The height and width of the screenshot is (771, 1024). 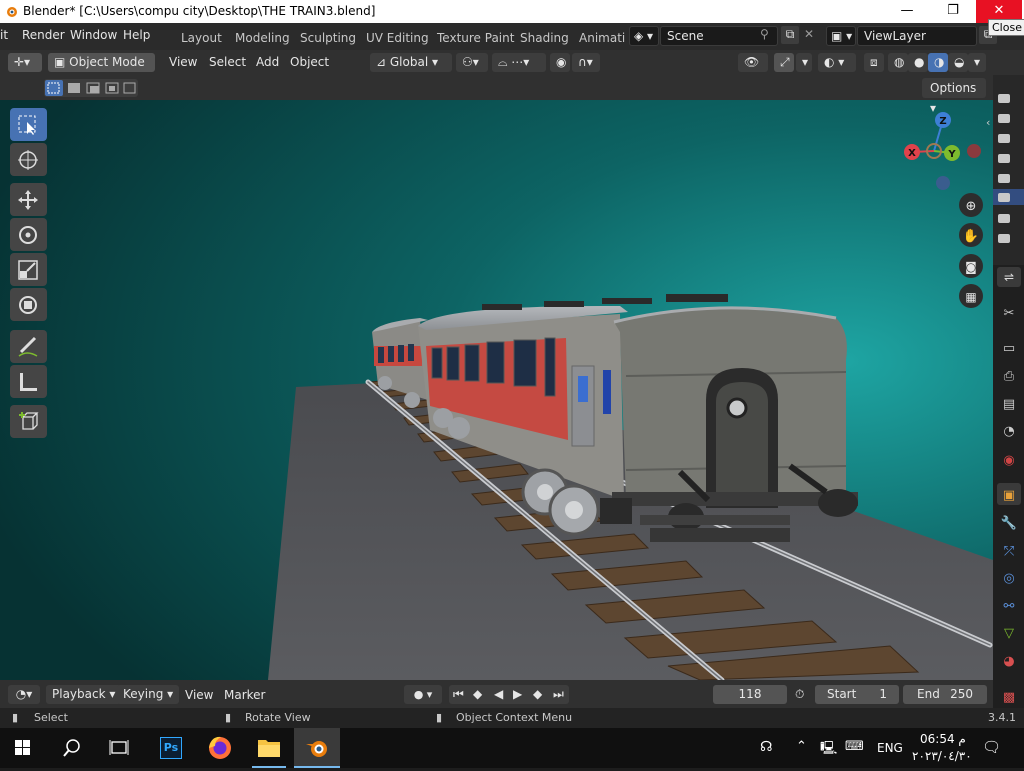 What do you see at coordinates (423, 694) in the screenshot?
I see `auto-keying-button: ● ▾` at bounding box center [423, 694].